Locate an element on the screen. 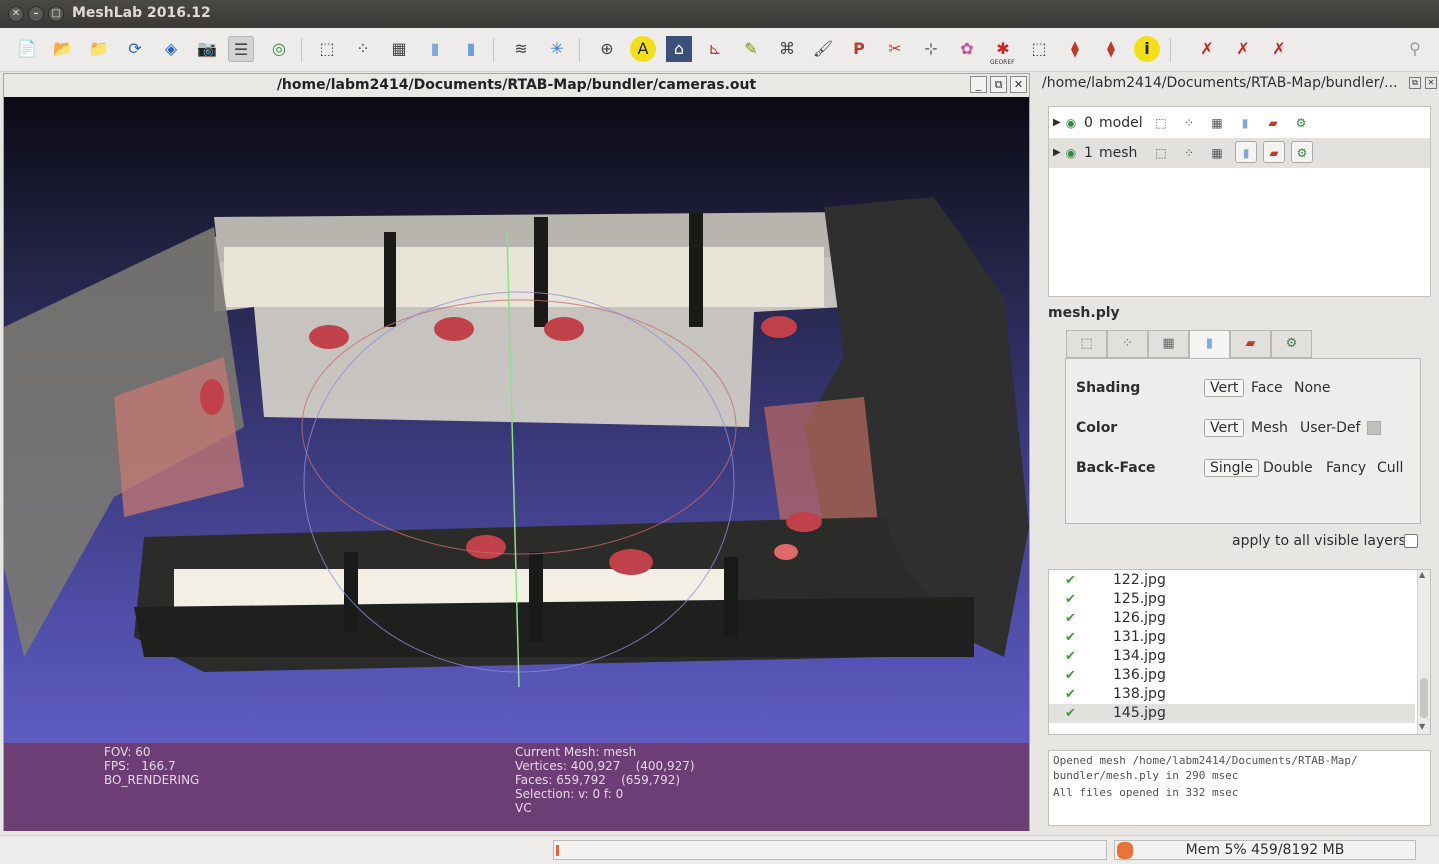 This screenshot has height=864, width=1439. list-item: ✔ 125.jpg is located at coordinates (1232, 599).